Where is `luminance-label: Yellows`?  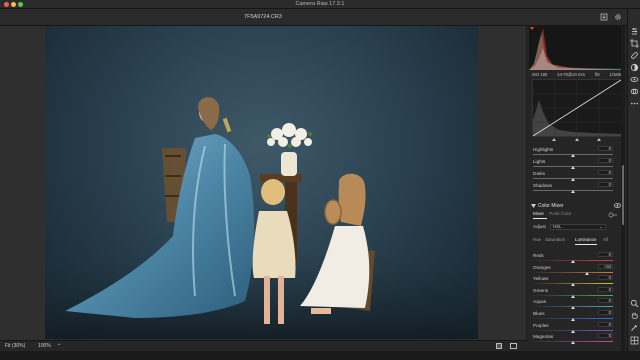
luminance-label: Yellows is located at coordinates (541, 279).